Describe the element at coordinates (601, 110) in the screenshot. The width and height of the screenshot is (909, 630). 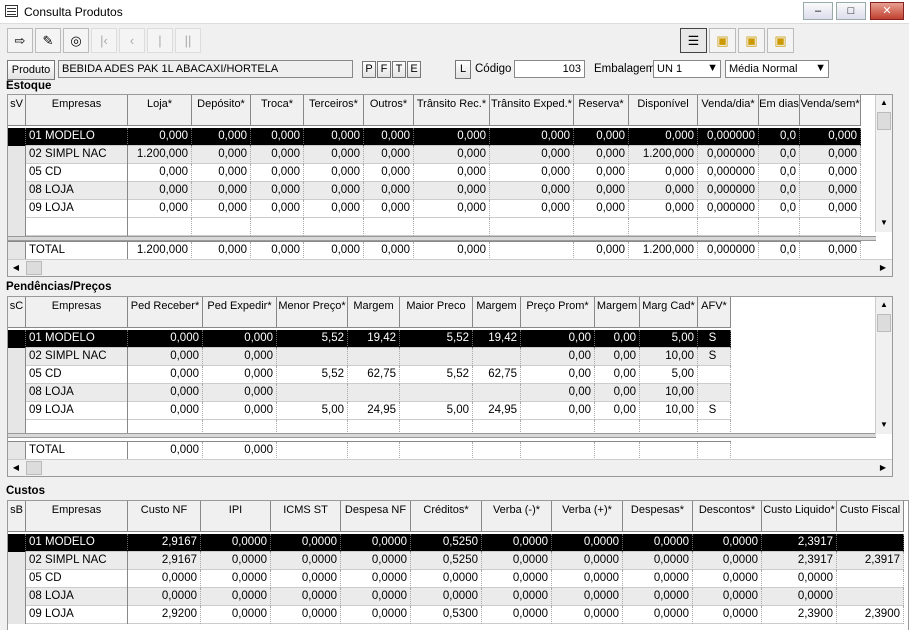
I see `column-header: Reserva*` at that location.